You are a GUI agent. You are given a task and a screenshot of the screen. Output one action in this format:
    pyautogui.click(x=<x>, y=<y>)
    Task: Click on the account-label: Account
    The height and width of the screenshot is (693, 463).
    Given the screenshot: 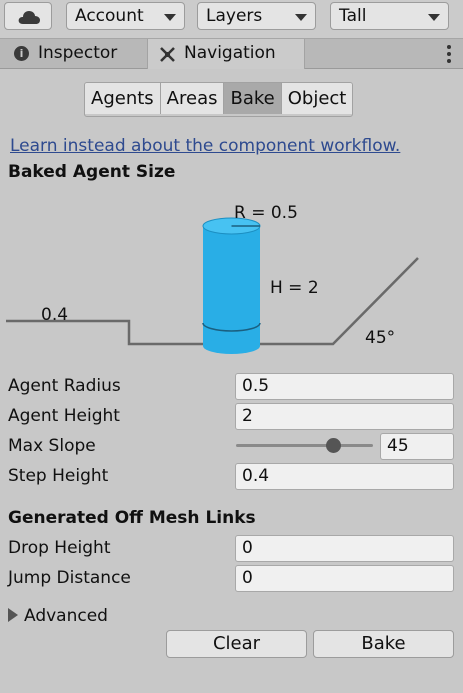 What is the action you would take?
    pyautogui.click(x=109, y=16)
    